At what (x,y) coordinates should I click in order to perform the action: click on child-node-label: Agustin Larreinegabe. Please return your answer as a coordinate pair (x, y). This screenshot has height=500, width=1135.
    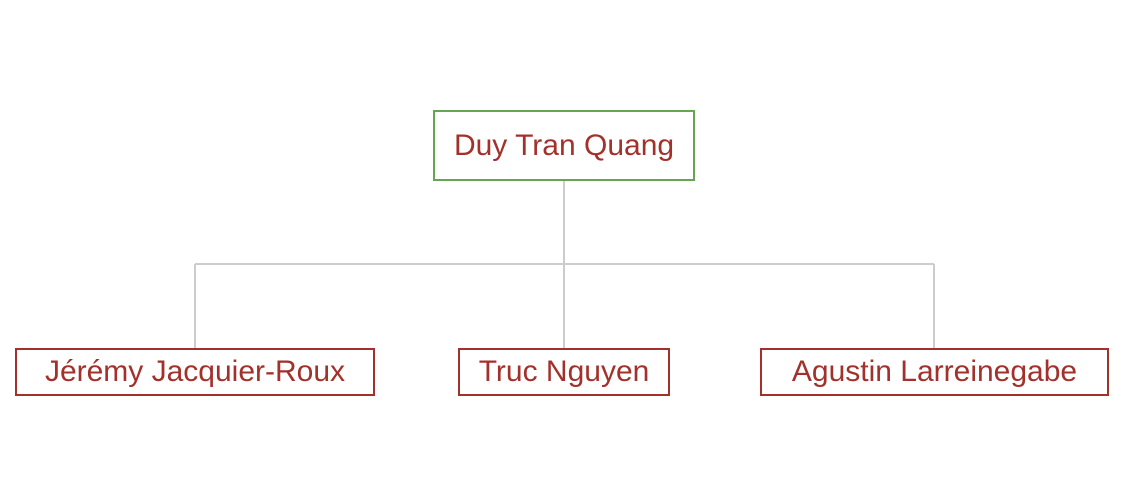
    Looking at the image, I should click on (934, 371).